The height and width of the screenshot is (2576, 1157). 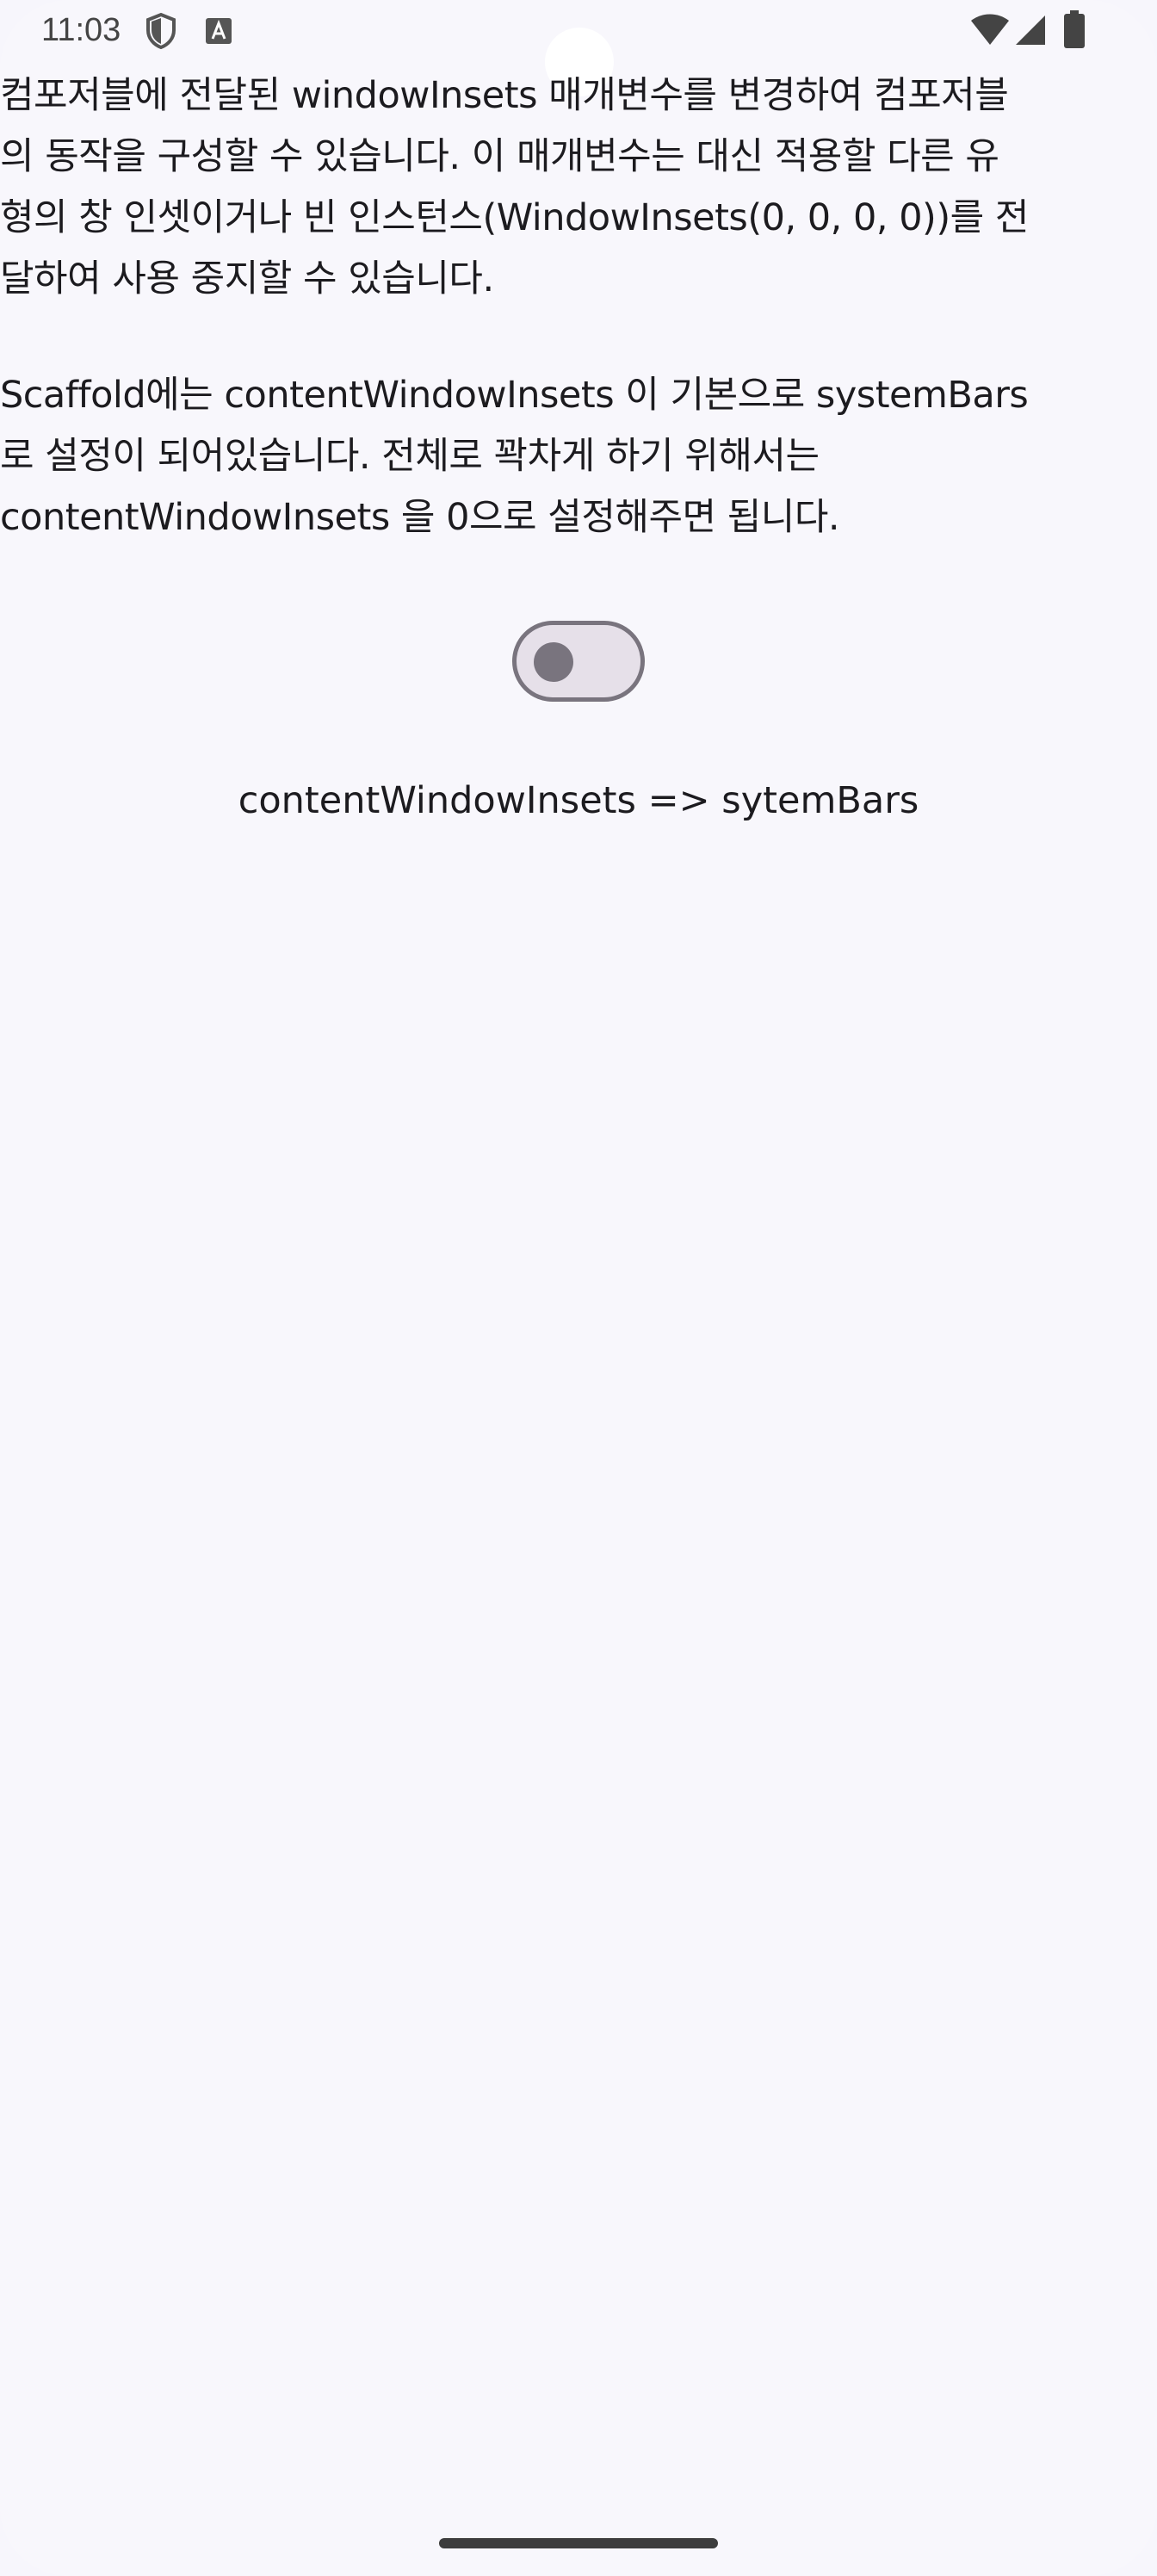 I want to click on shield-icon, so click(x=161, y=31).